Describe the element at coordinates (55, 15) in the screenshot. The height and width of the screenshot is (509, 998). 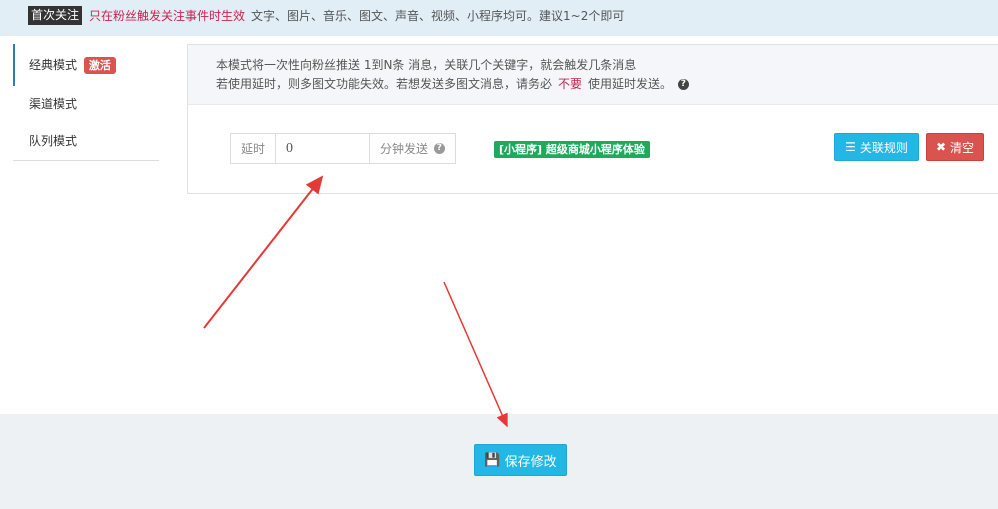
I see `first-follow-tag: 首次关注` at that location.